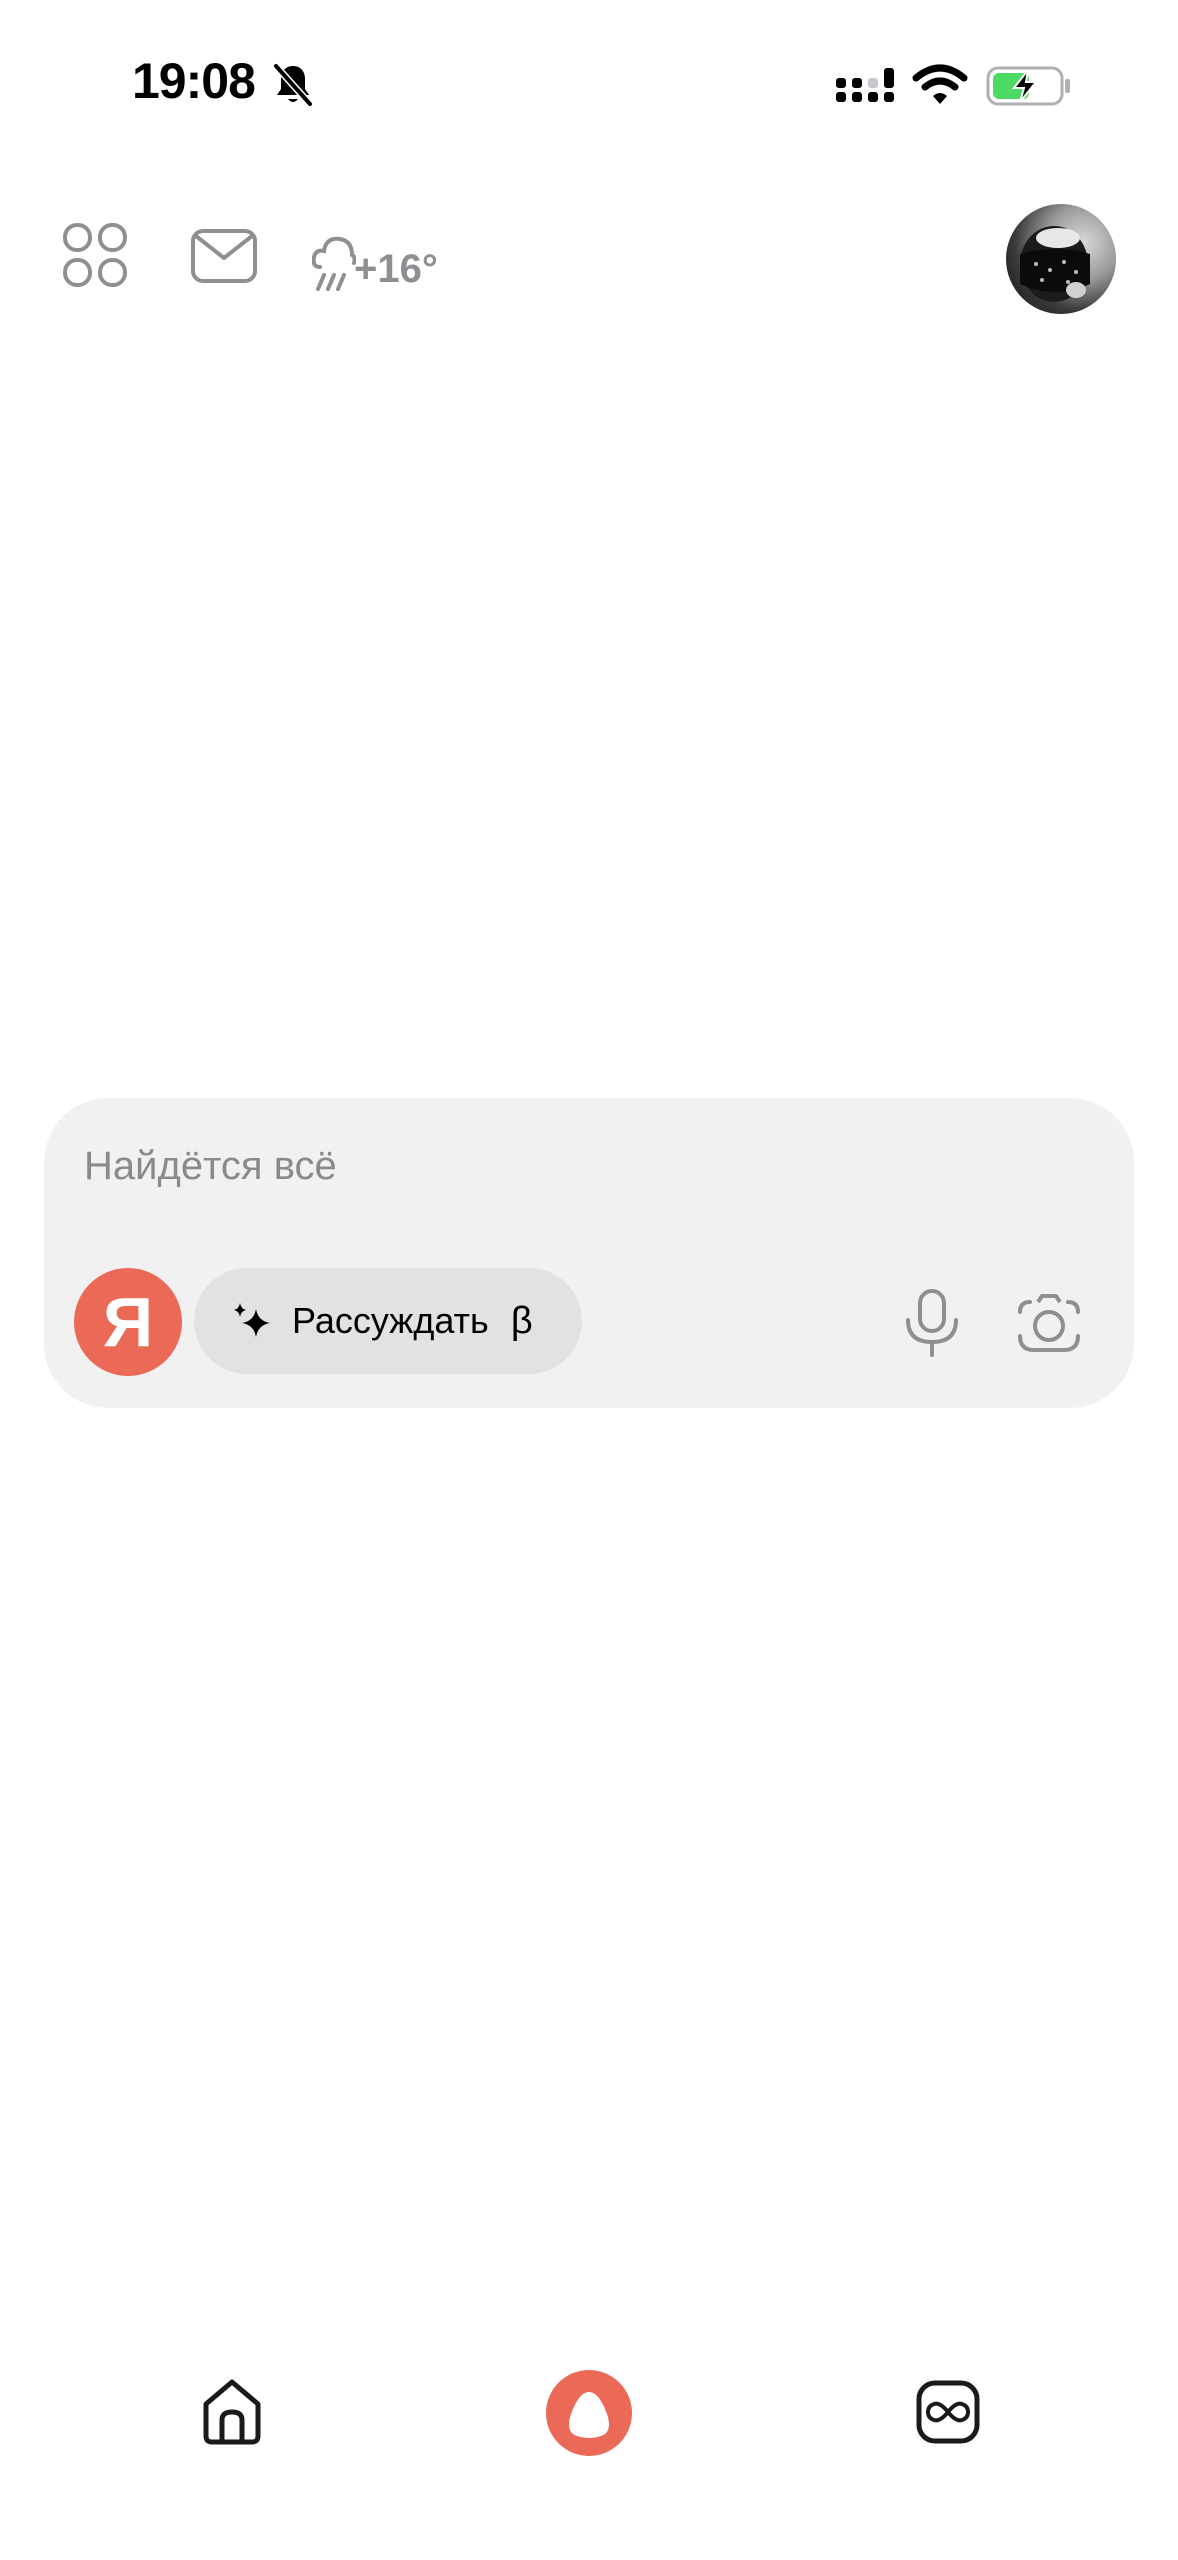  Describe the element at coordinates (293, 85) in the screenshot. I see `bell-off-icon` at that location.